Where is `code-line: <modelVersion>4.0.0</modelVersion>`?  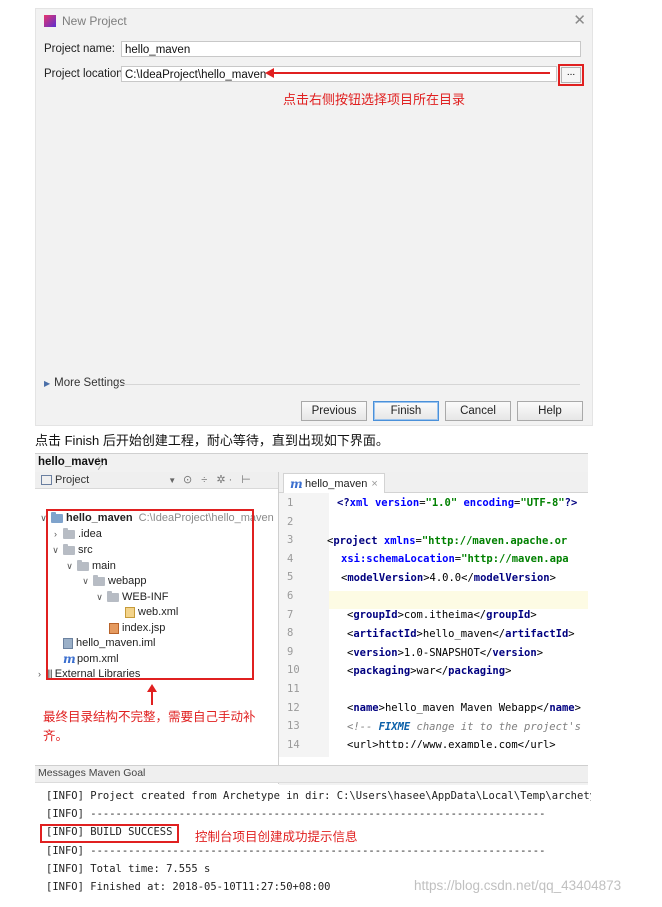
code-line: <modelVersion>4.0.0</modelVersion> is located at coordinates (448, 578).